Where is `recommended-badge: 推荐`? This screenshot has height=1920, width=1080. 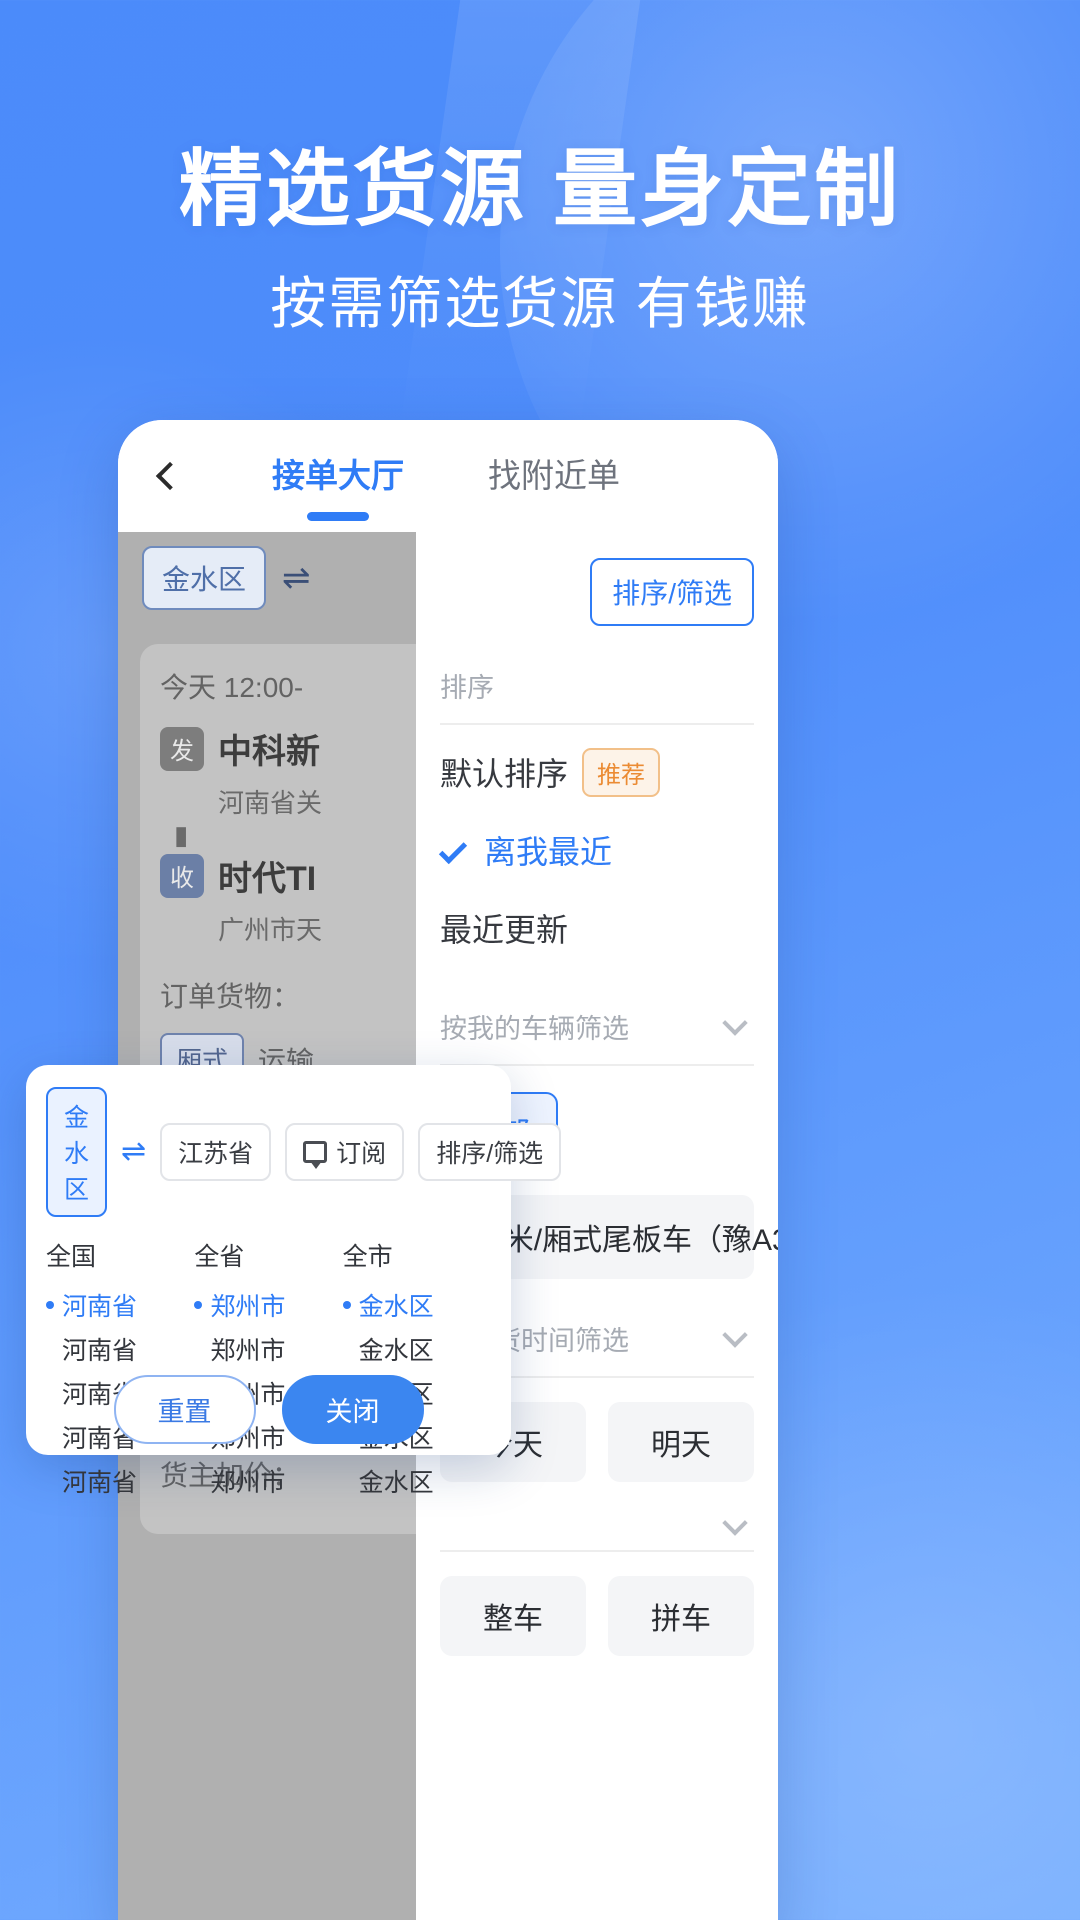 recommended-badge: 推荐 is located at coordinates (621, 772).